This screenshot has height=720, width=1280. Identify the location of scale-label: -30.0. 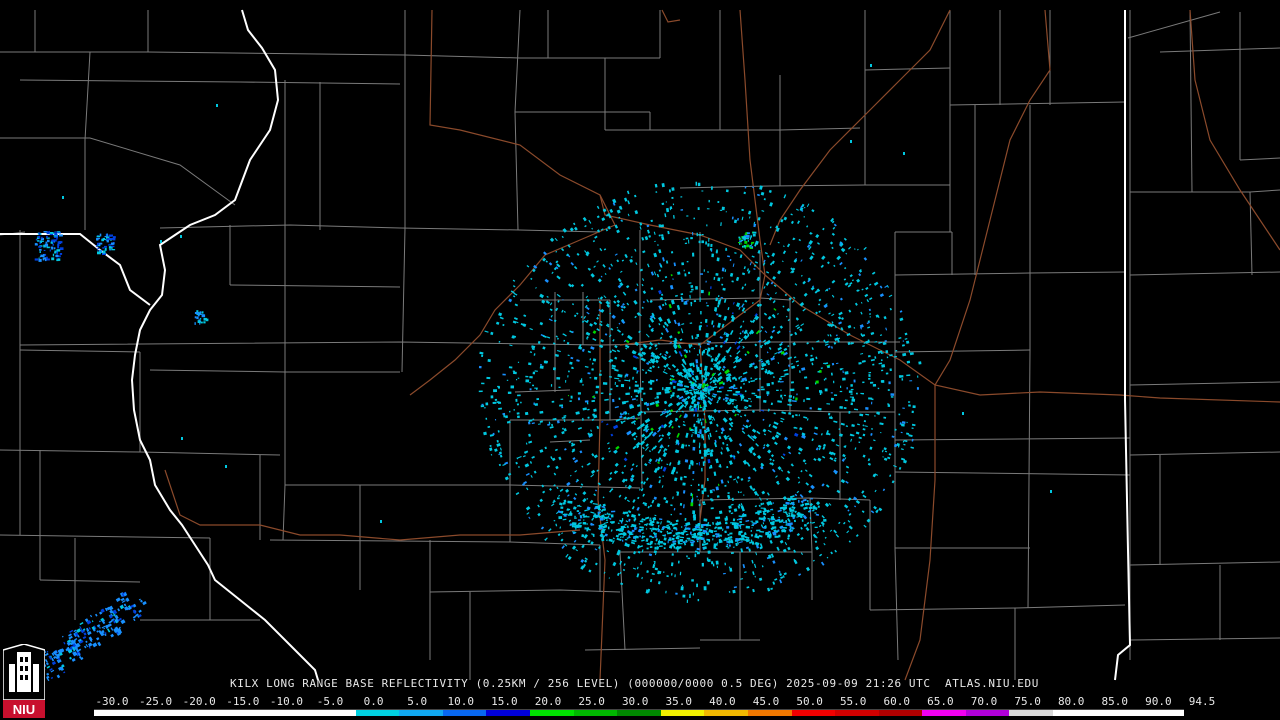
(112, 701).